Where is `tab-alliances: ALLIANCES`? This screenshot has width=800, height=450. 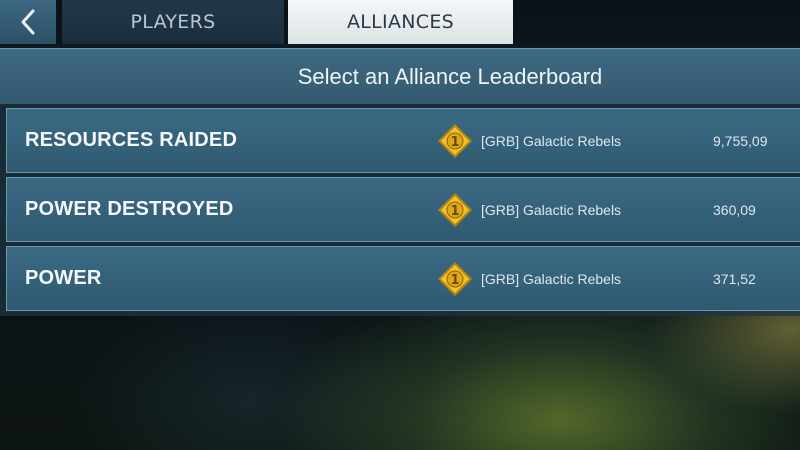 tab-alliances: ALLIANCES is located at coordinates (400, 22).